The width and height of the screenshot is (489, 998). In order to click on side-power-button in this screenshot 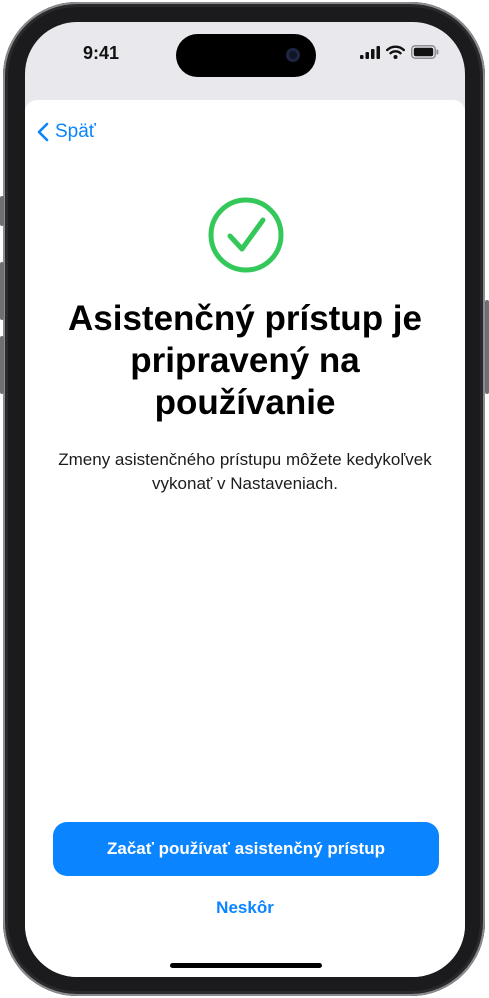, I will do `click(487, 347)`.